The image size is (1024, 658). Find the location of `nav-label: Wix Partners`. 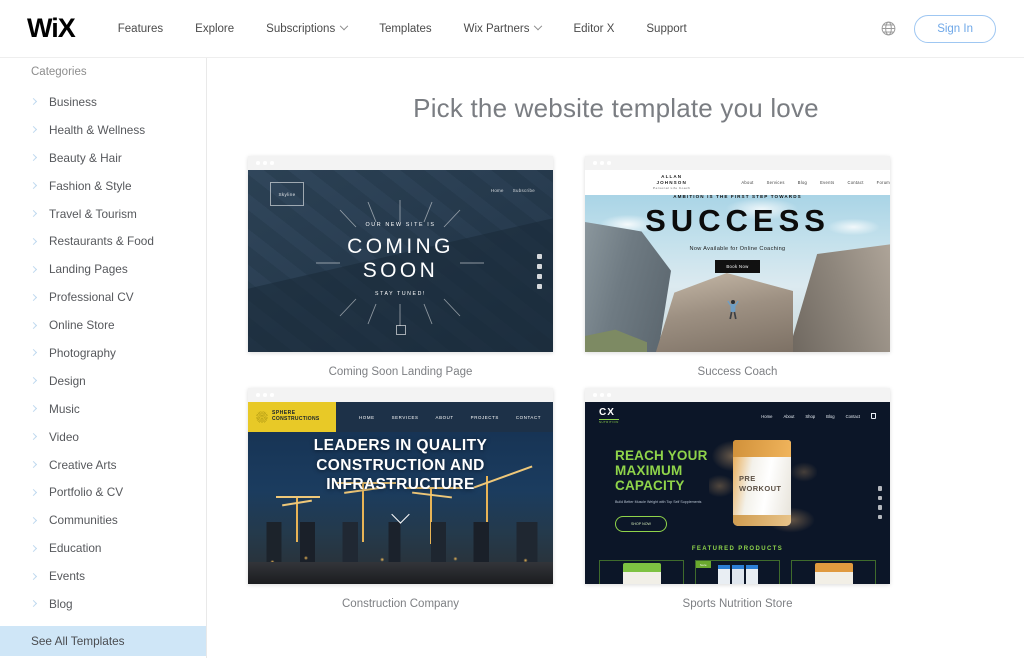

nav-label: Wix Partners is located at coordinates (496, 28).